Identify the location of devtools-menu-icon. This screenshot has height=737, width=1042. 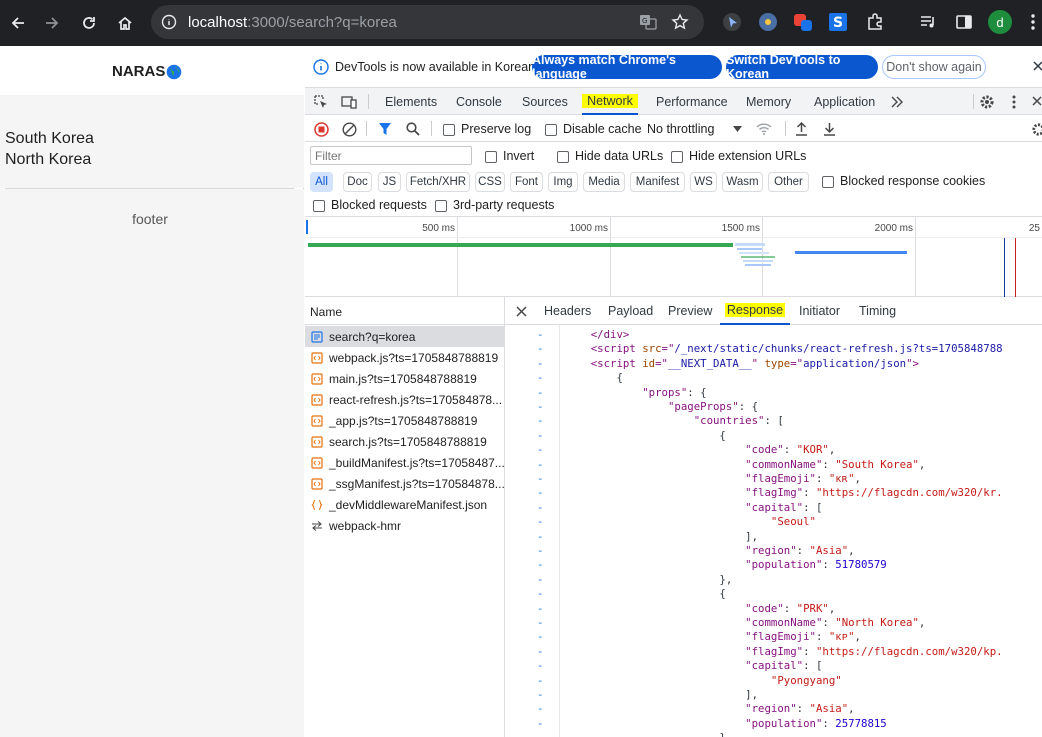
(1014, 102).